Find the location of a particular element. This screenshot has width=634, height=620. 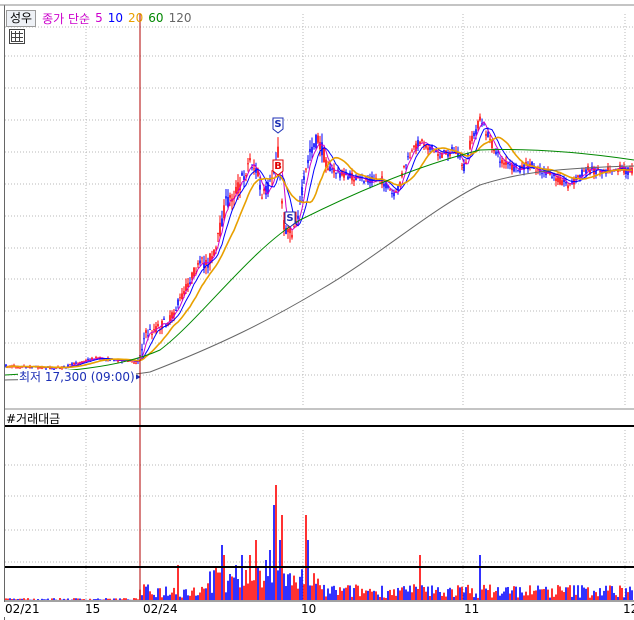

stock-name-tab: 성우 is located at coordinates (21, 18).